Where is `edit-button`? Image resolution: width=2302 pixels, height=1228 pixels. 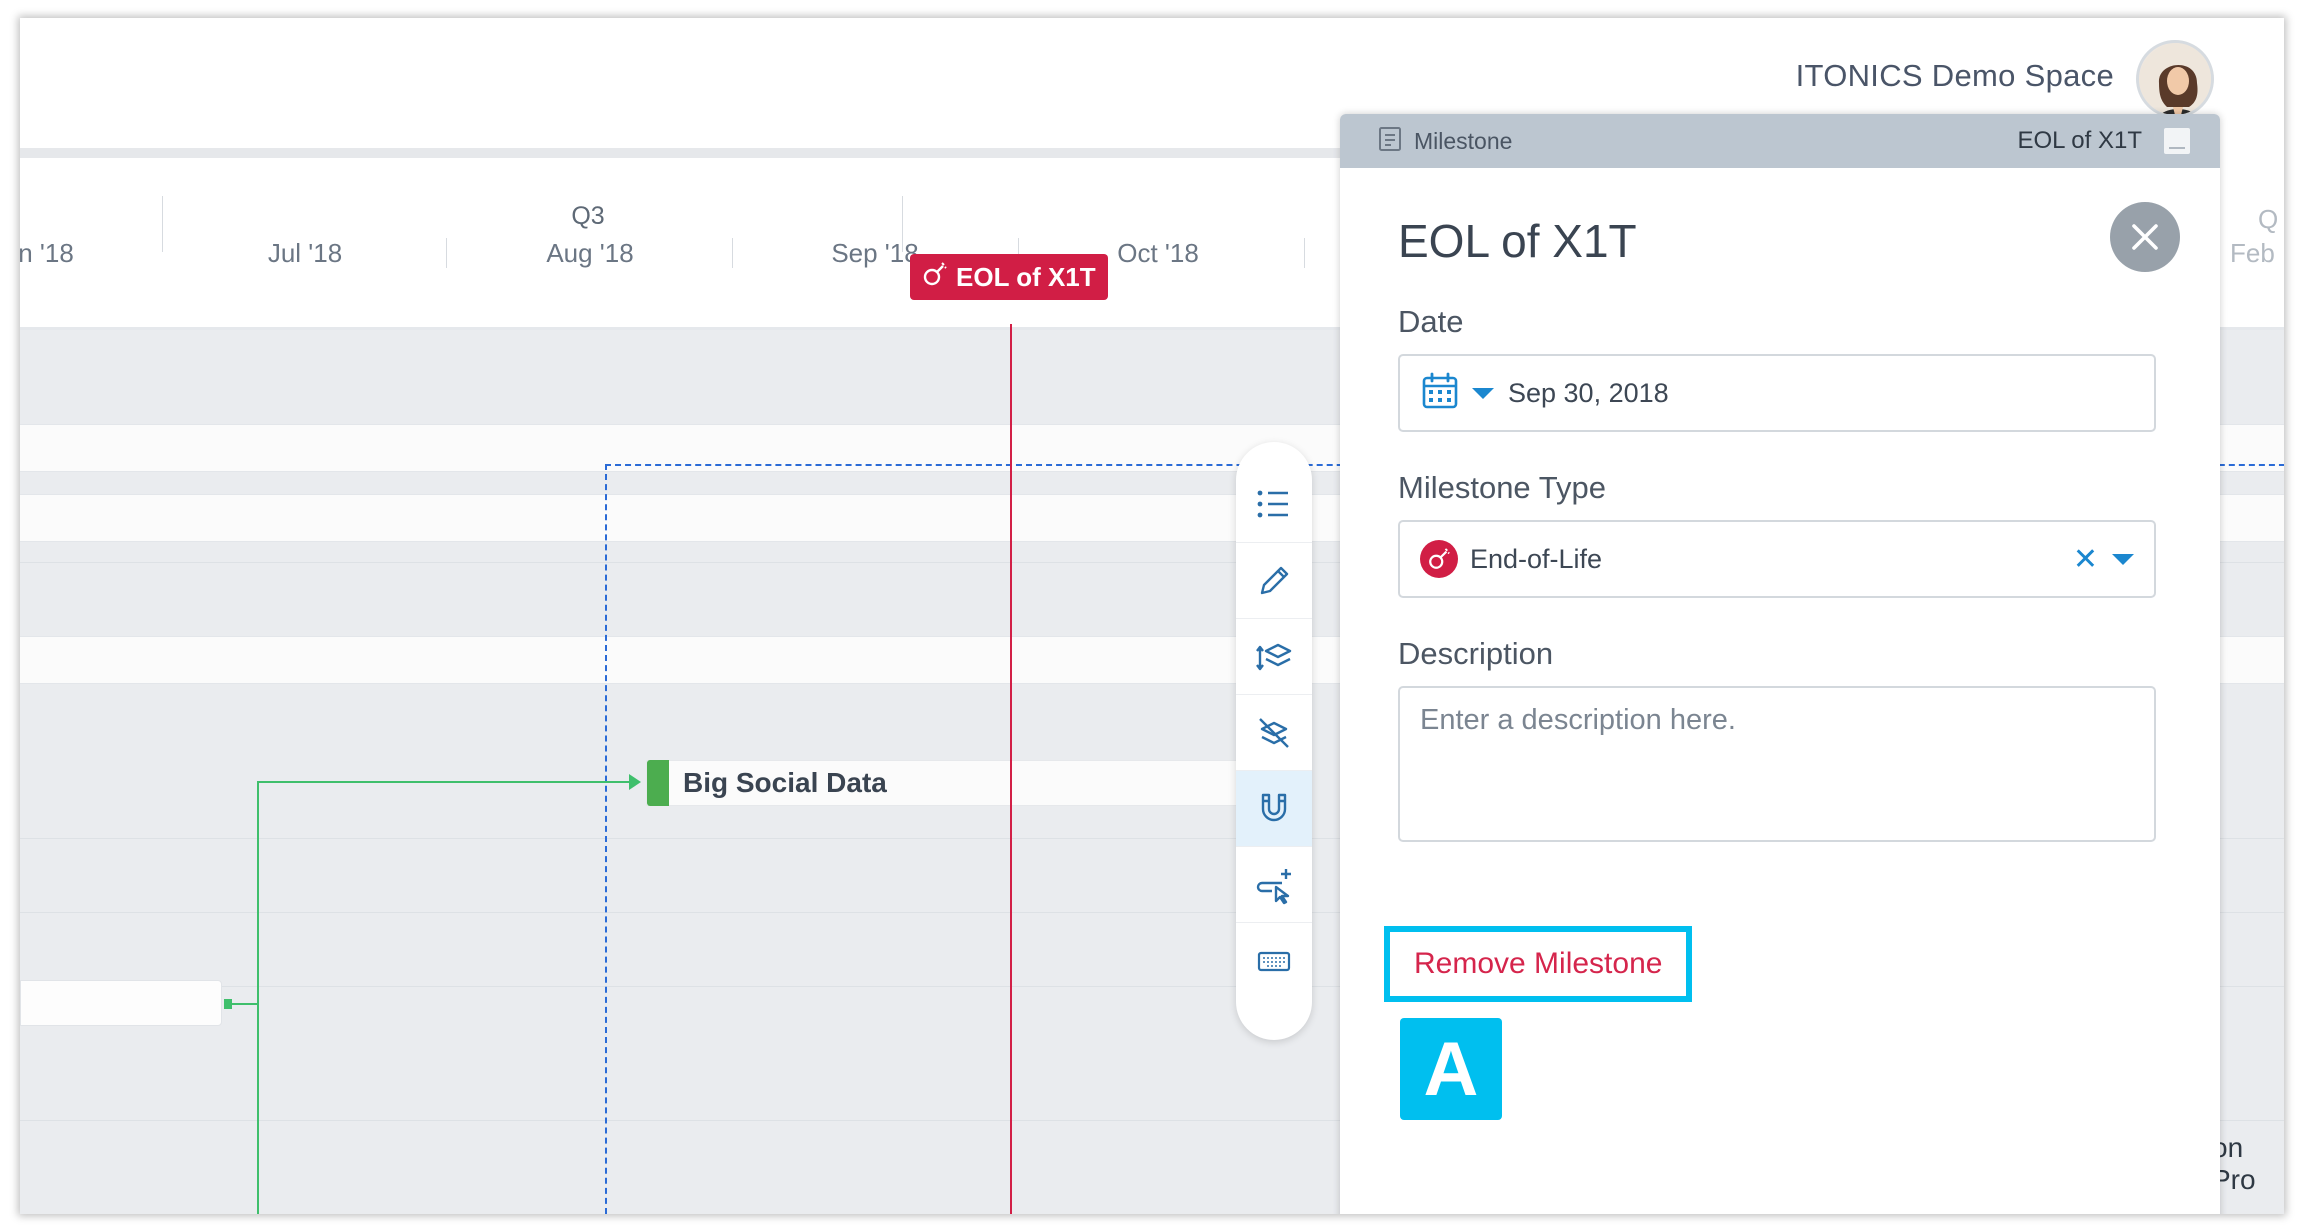
edit-button is located at coordinates (1274, 580).